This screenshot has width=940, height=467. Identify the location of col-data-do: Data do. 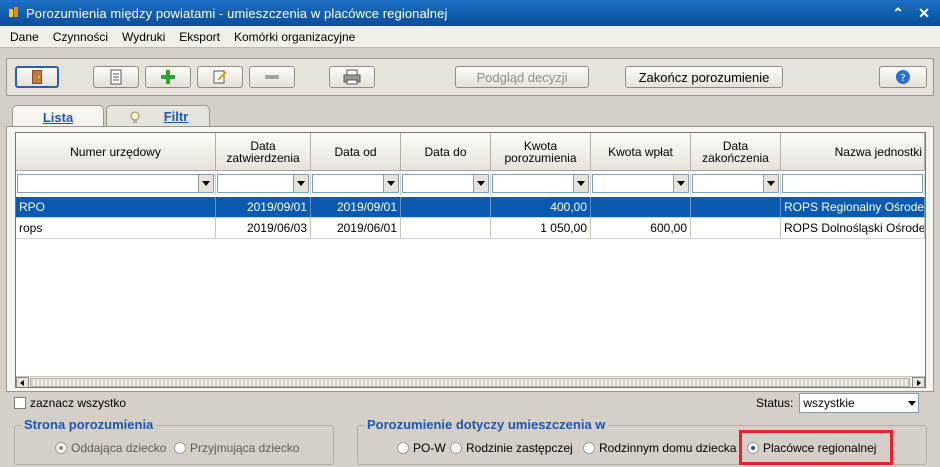
(446, 151).